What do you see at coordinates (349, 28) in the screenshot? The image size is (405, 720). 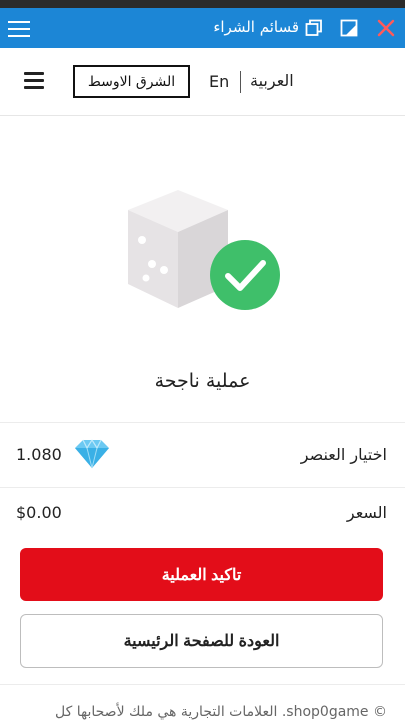 I see `resize-icon` at bounding box center [349, 28].